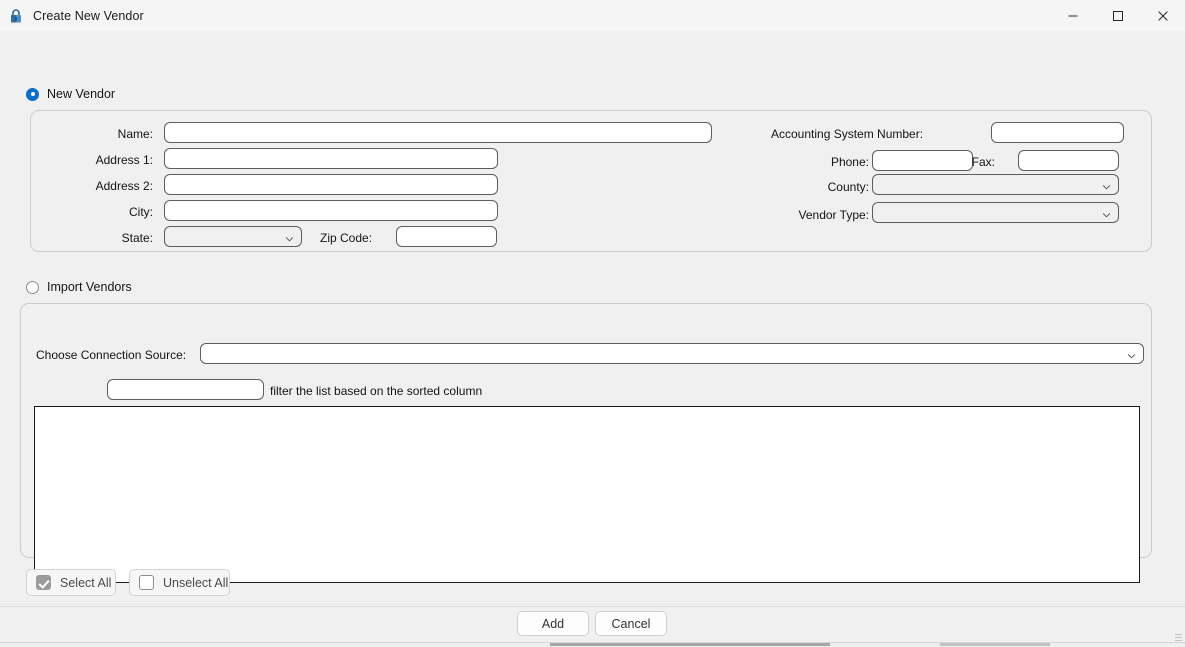 This screenshot has width=1185, height=647. I want to click on address1-input, so click(331, 158).